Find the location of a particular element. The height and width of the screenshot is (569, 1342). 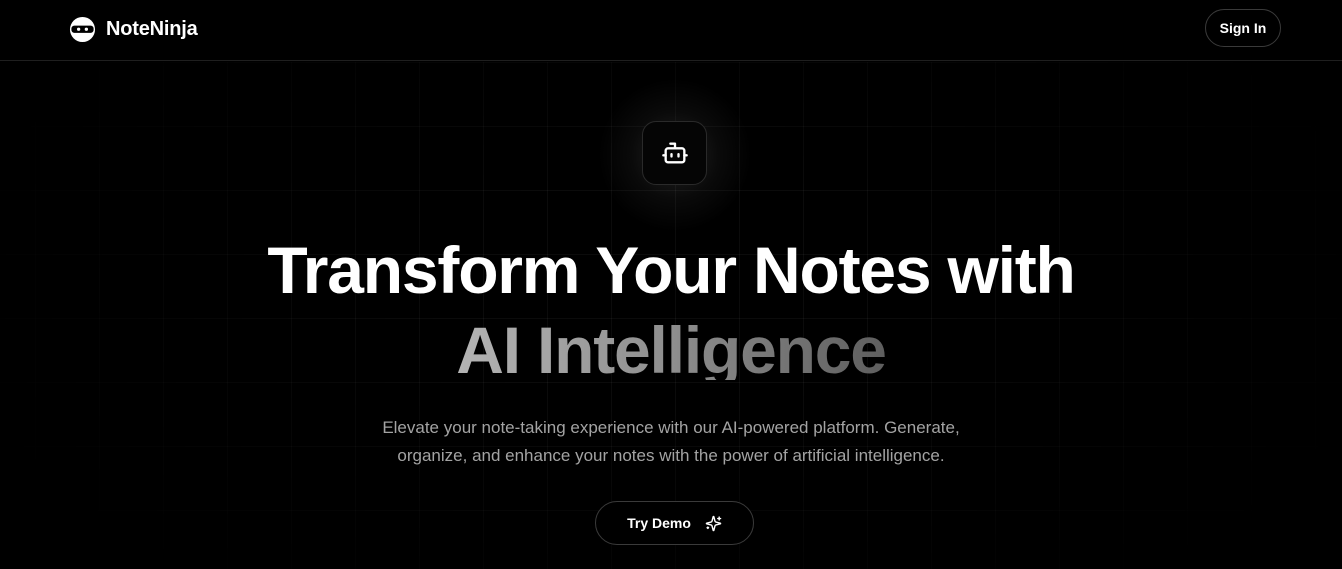

sign-in-button: Sign In is located at coordinates (1243, 28).